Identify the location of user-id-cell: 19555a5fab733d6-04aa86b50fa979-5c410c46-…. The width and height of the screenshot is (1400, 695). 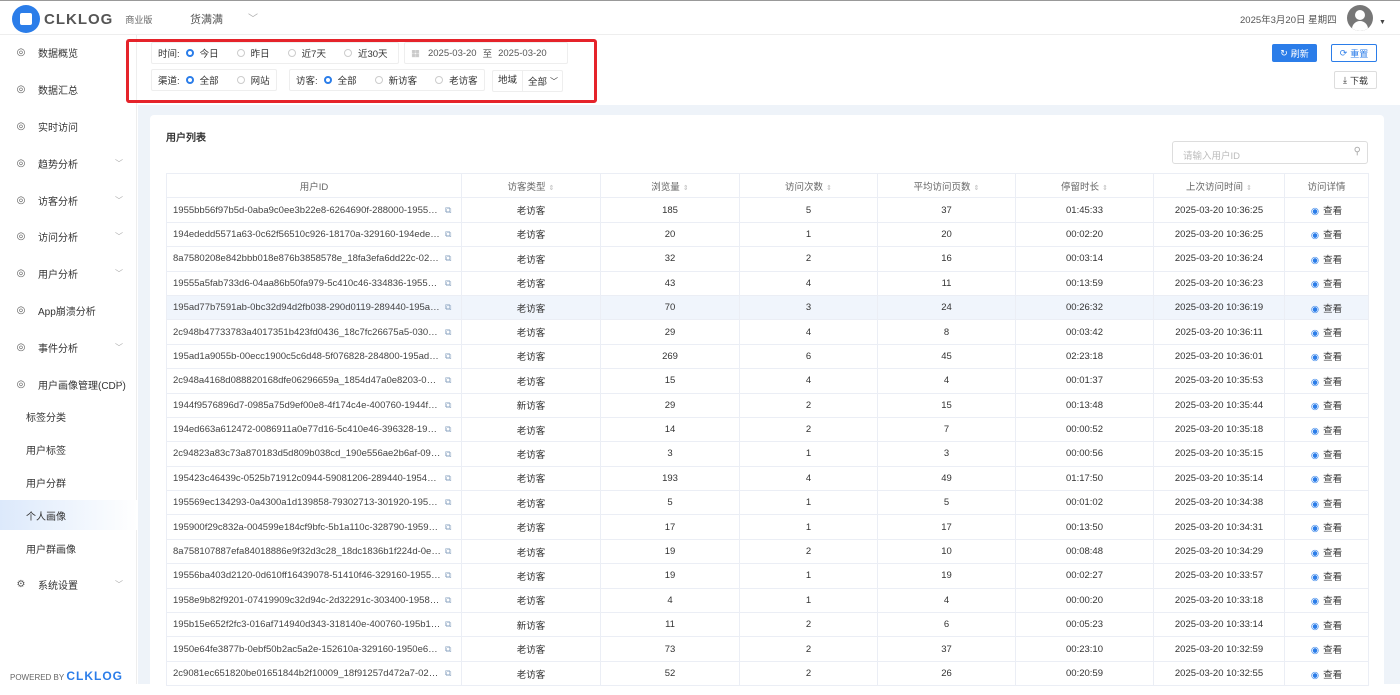
(314, 283).